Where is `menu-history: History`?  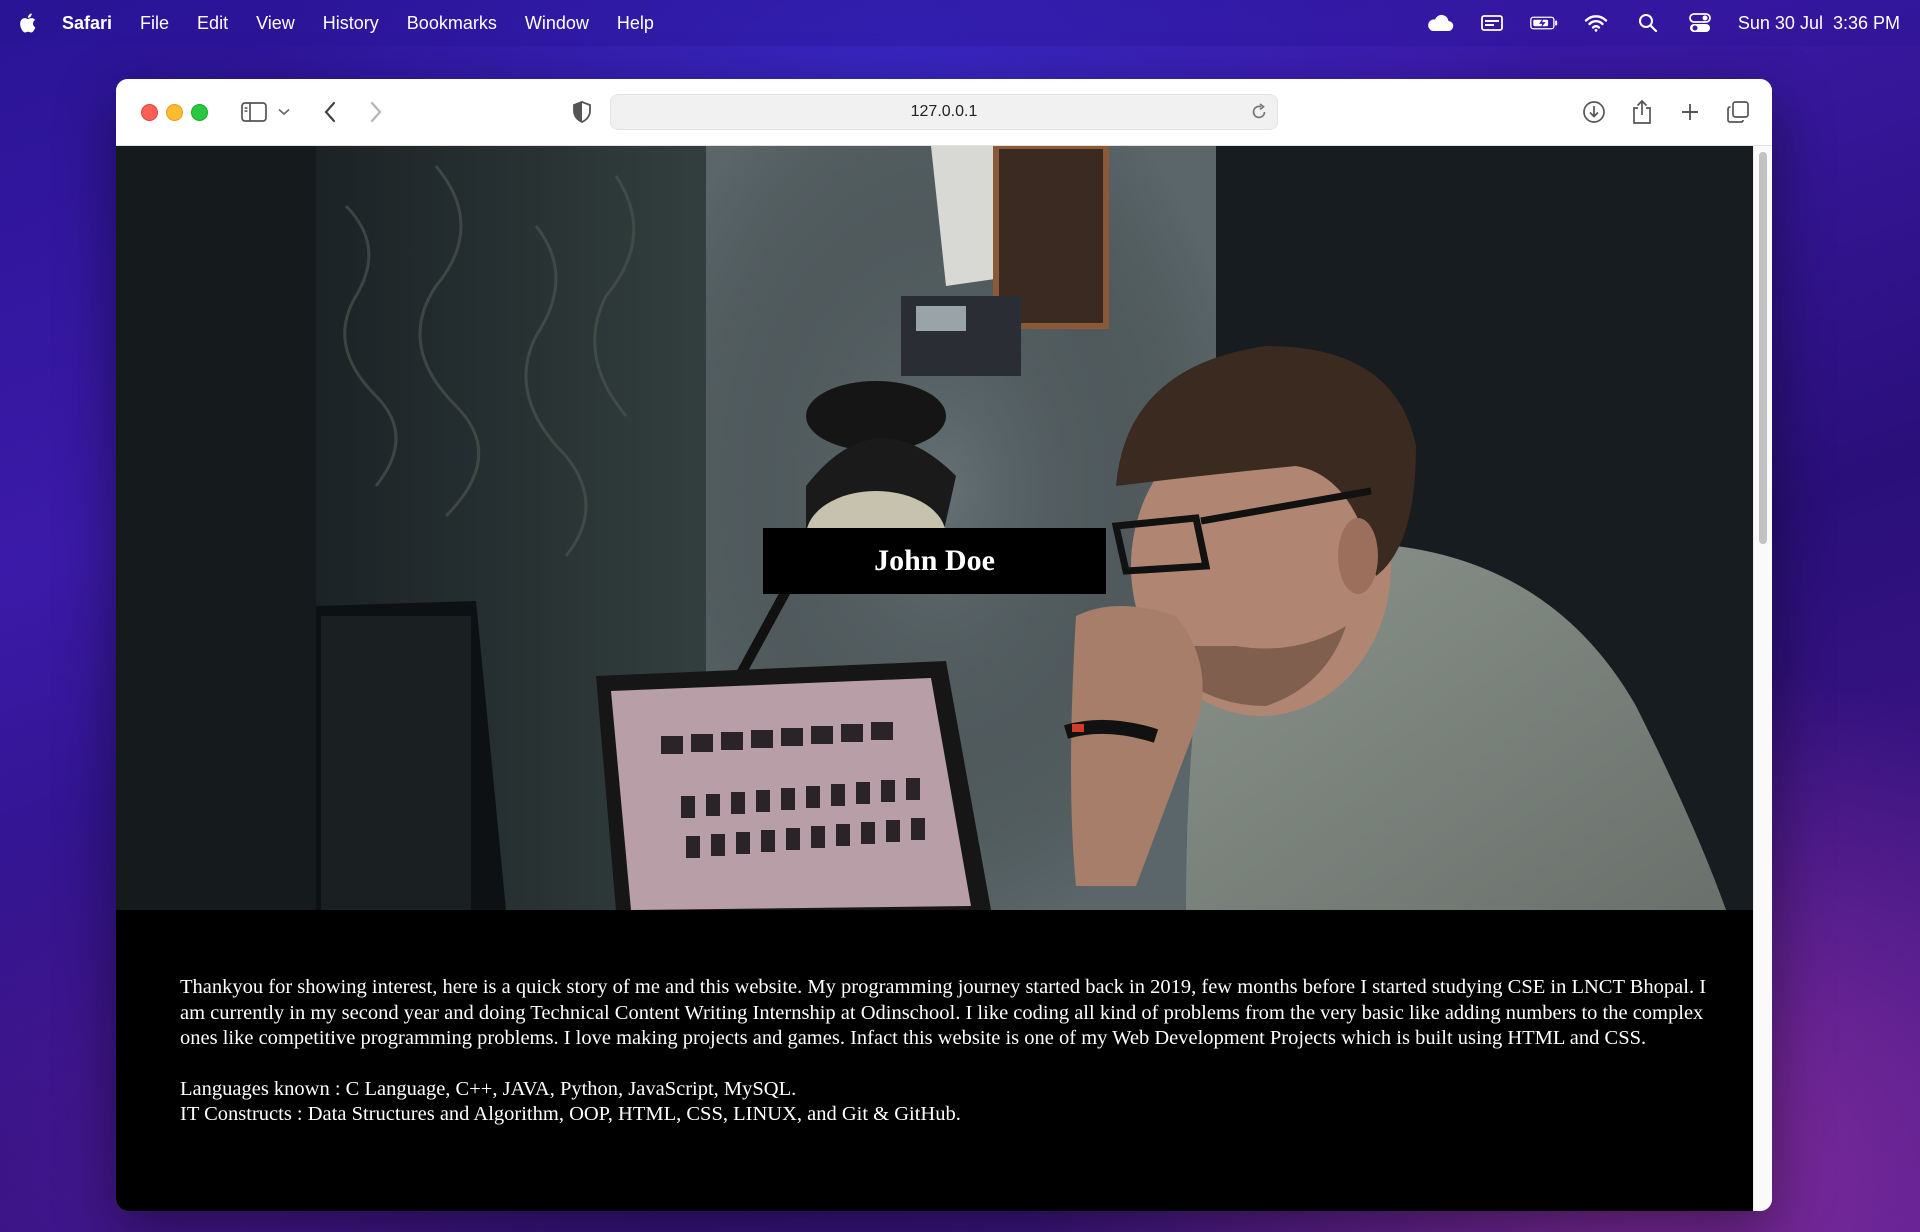
menu-history: History is located at coordinates (351, 23).